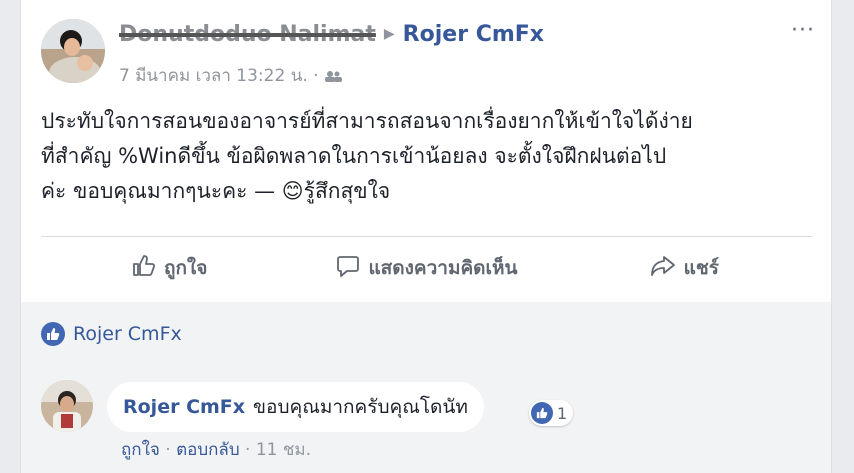  Describe the element at coordinates (247, 34) in the screenshot. I see `author-name: Donutdoduo Nalimat` at that location.